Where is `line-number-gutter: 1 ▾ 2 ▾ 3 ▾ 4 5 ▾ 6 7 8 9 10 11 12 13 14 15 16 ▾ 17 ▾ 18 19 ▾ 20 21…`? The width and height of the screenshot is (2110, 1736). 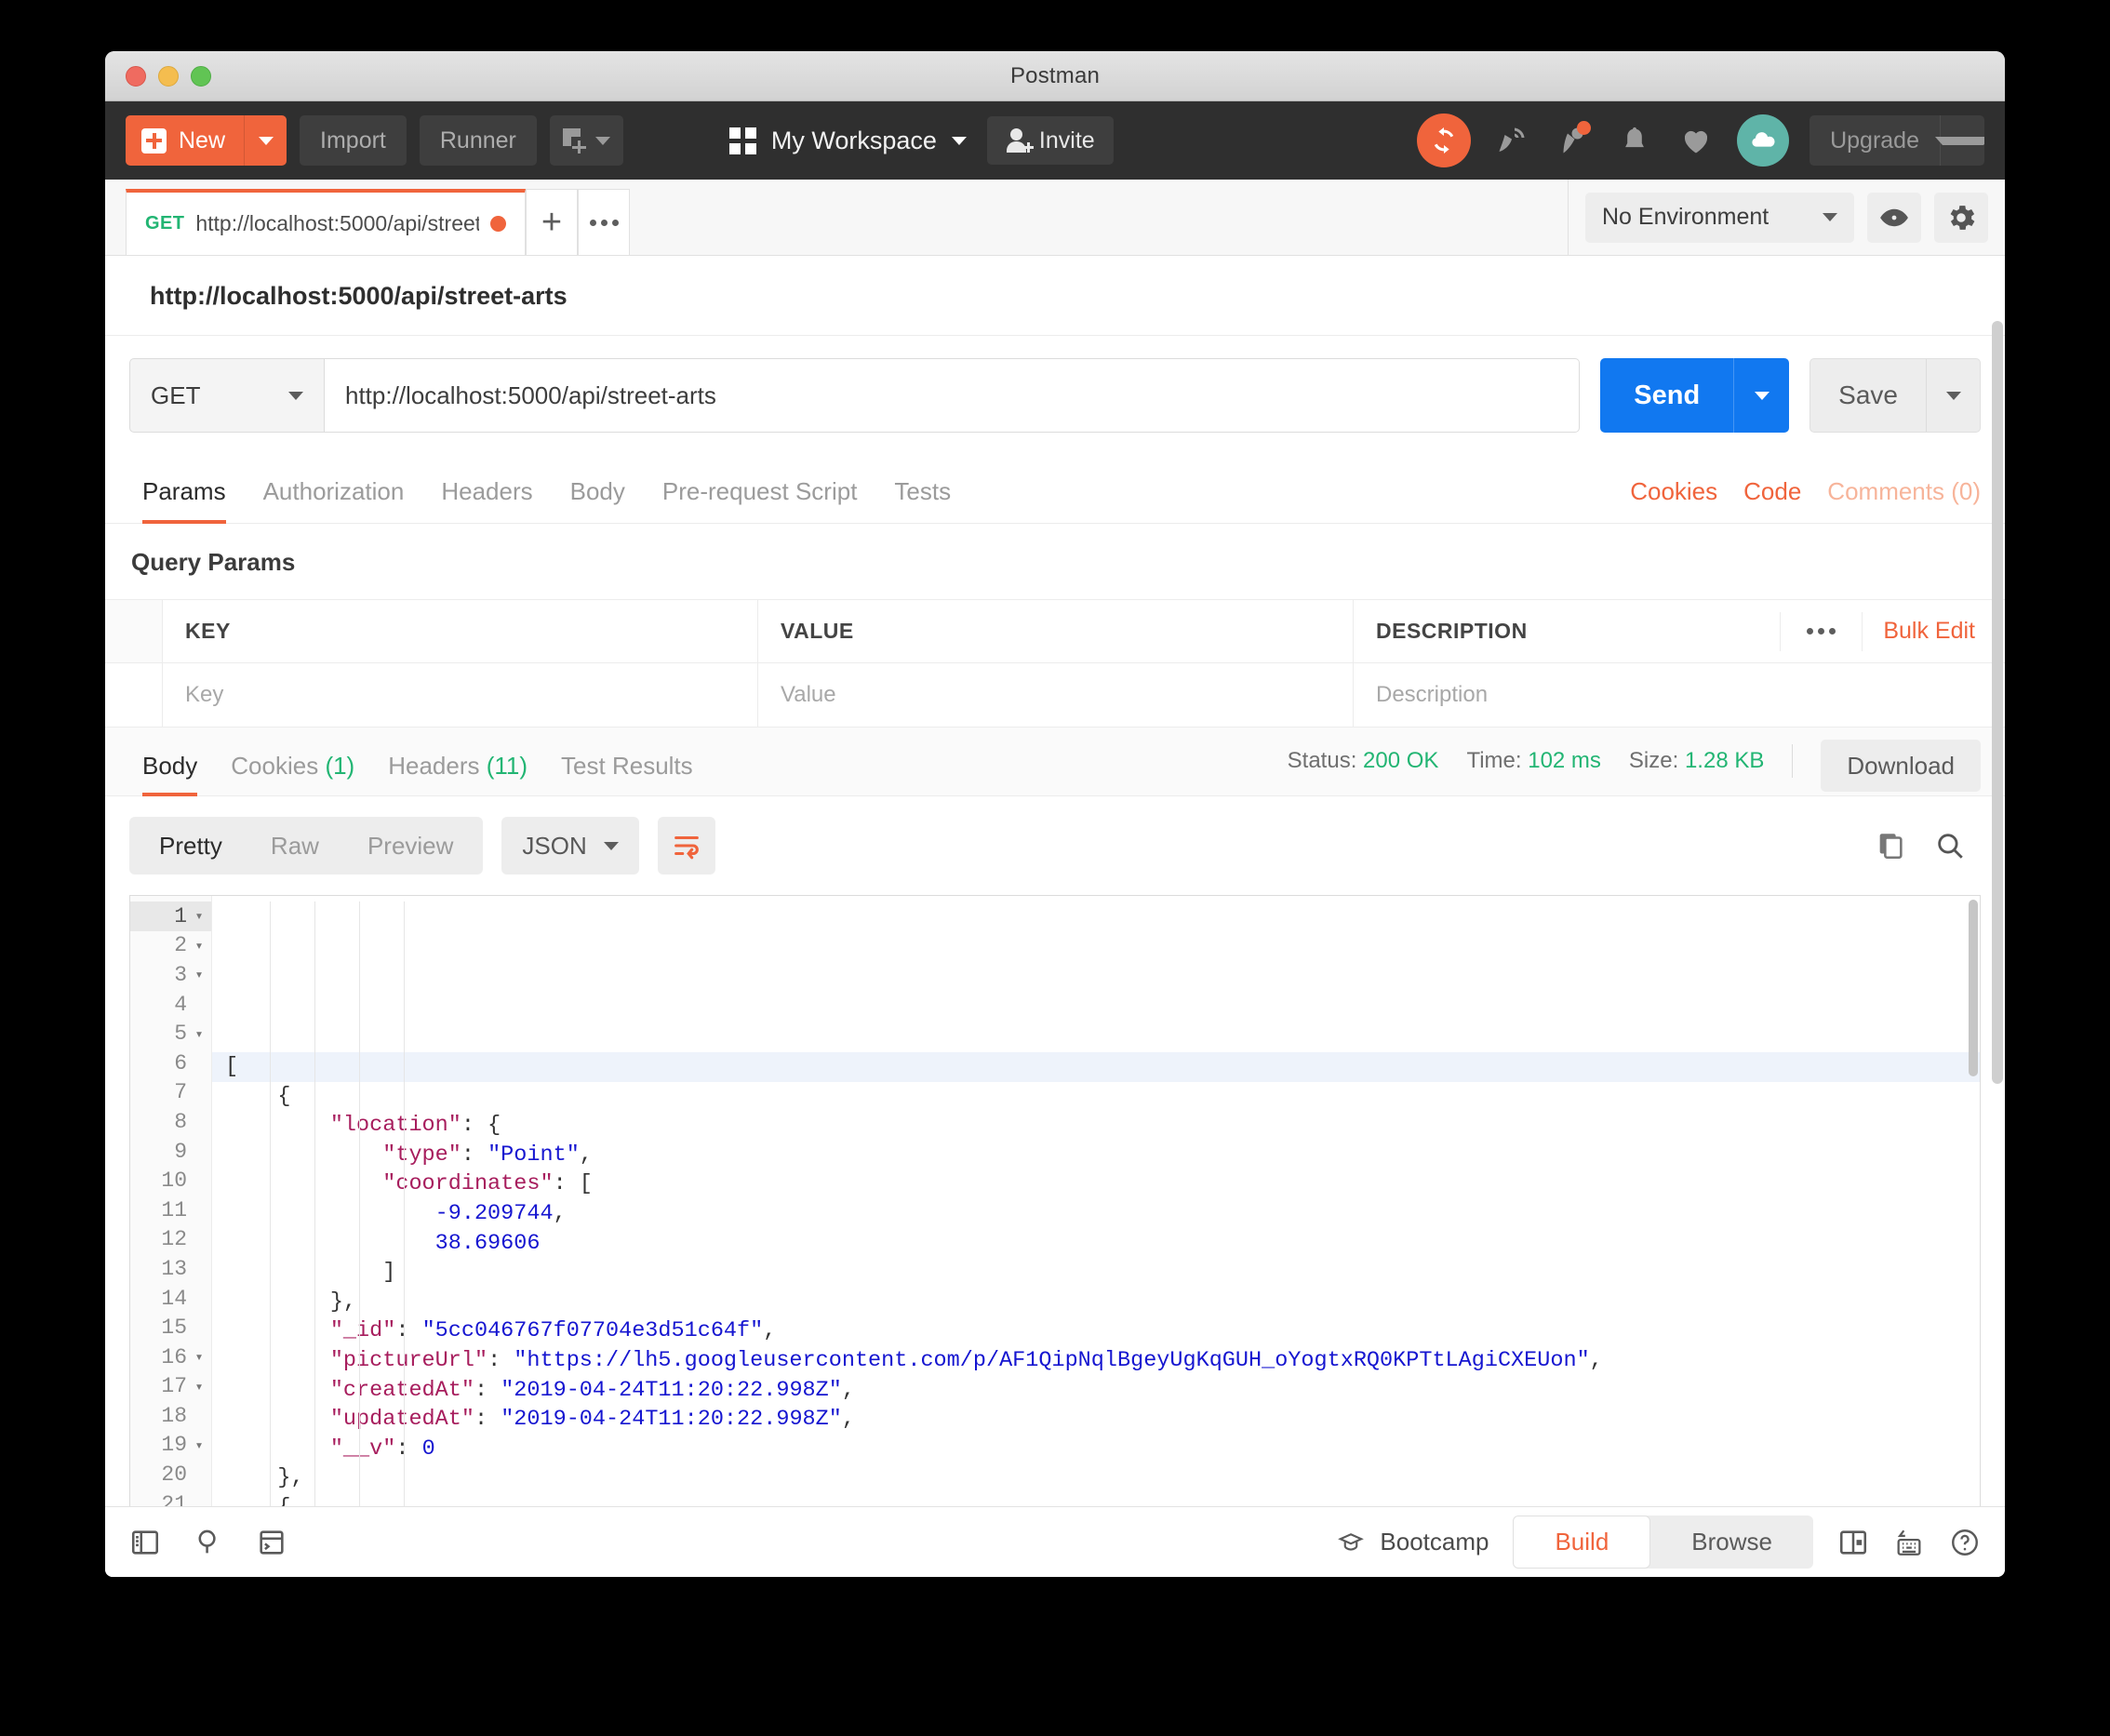
line-number-gutter: 1 ▾ 2 ▾ 3 ▾ 4 5 ▾ 6 7 8 9 10 11 12 13 14 15 16 ▾ 17 ▾ 18 19 ▾ 20 21… is located at coordinates (171, 1201).